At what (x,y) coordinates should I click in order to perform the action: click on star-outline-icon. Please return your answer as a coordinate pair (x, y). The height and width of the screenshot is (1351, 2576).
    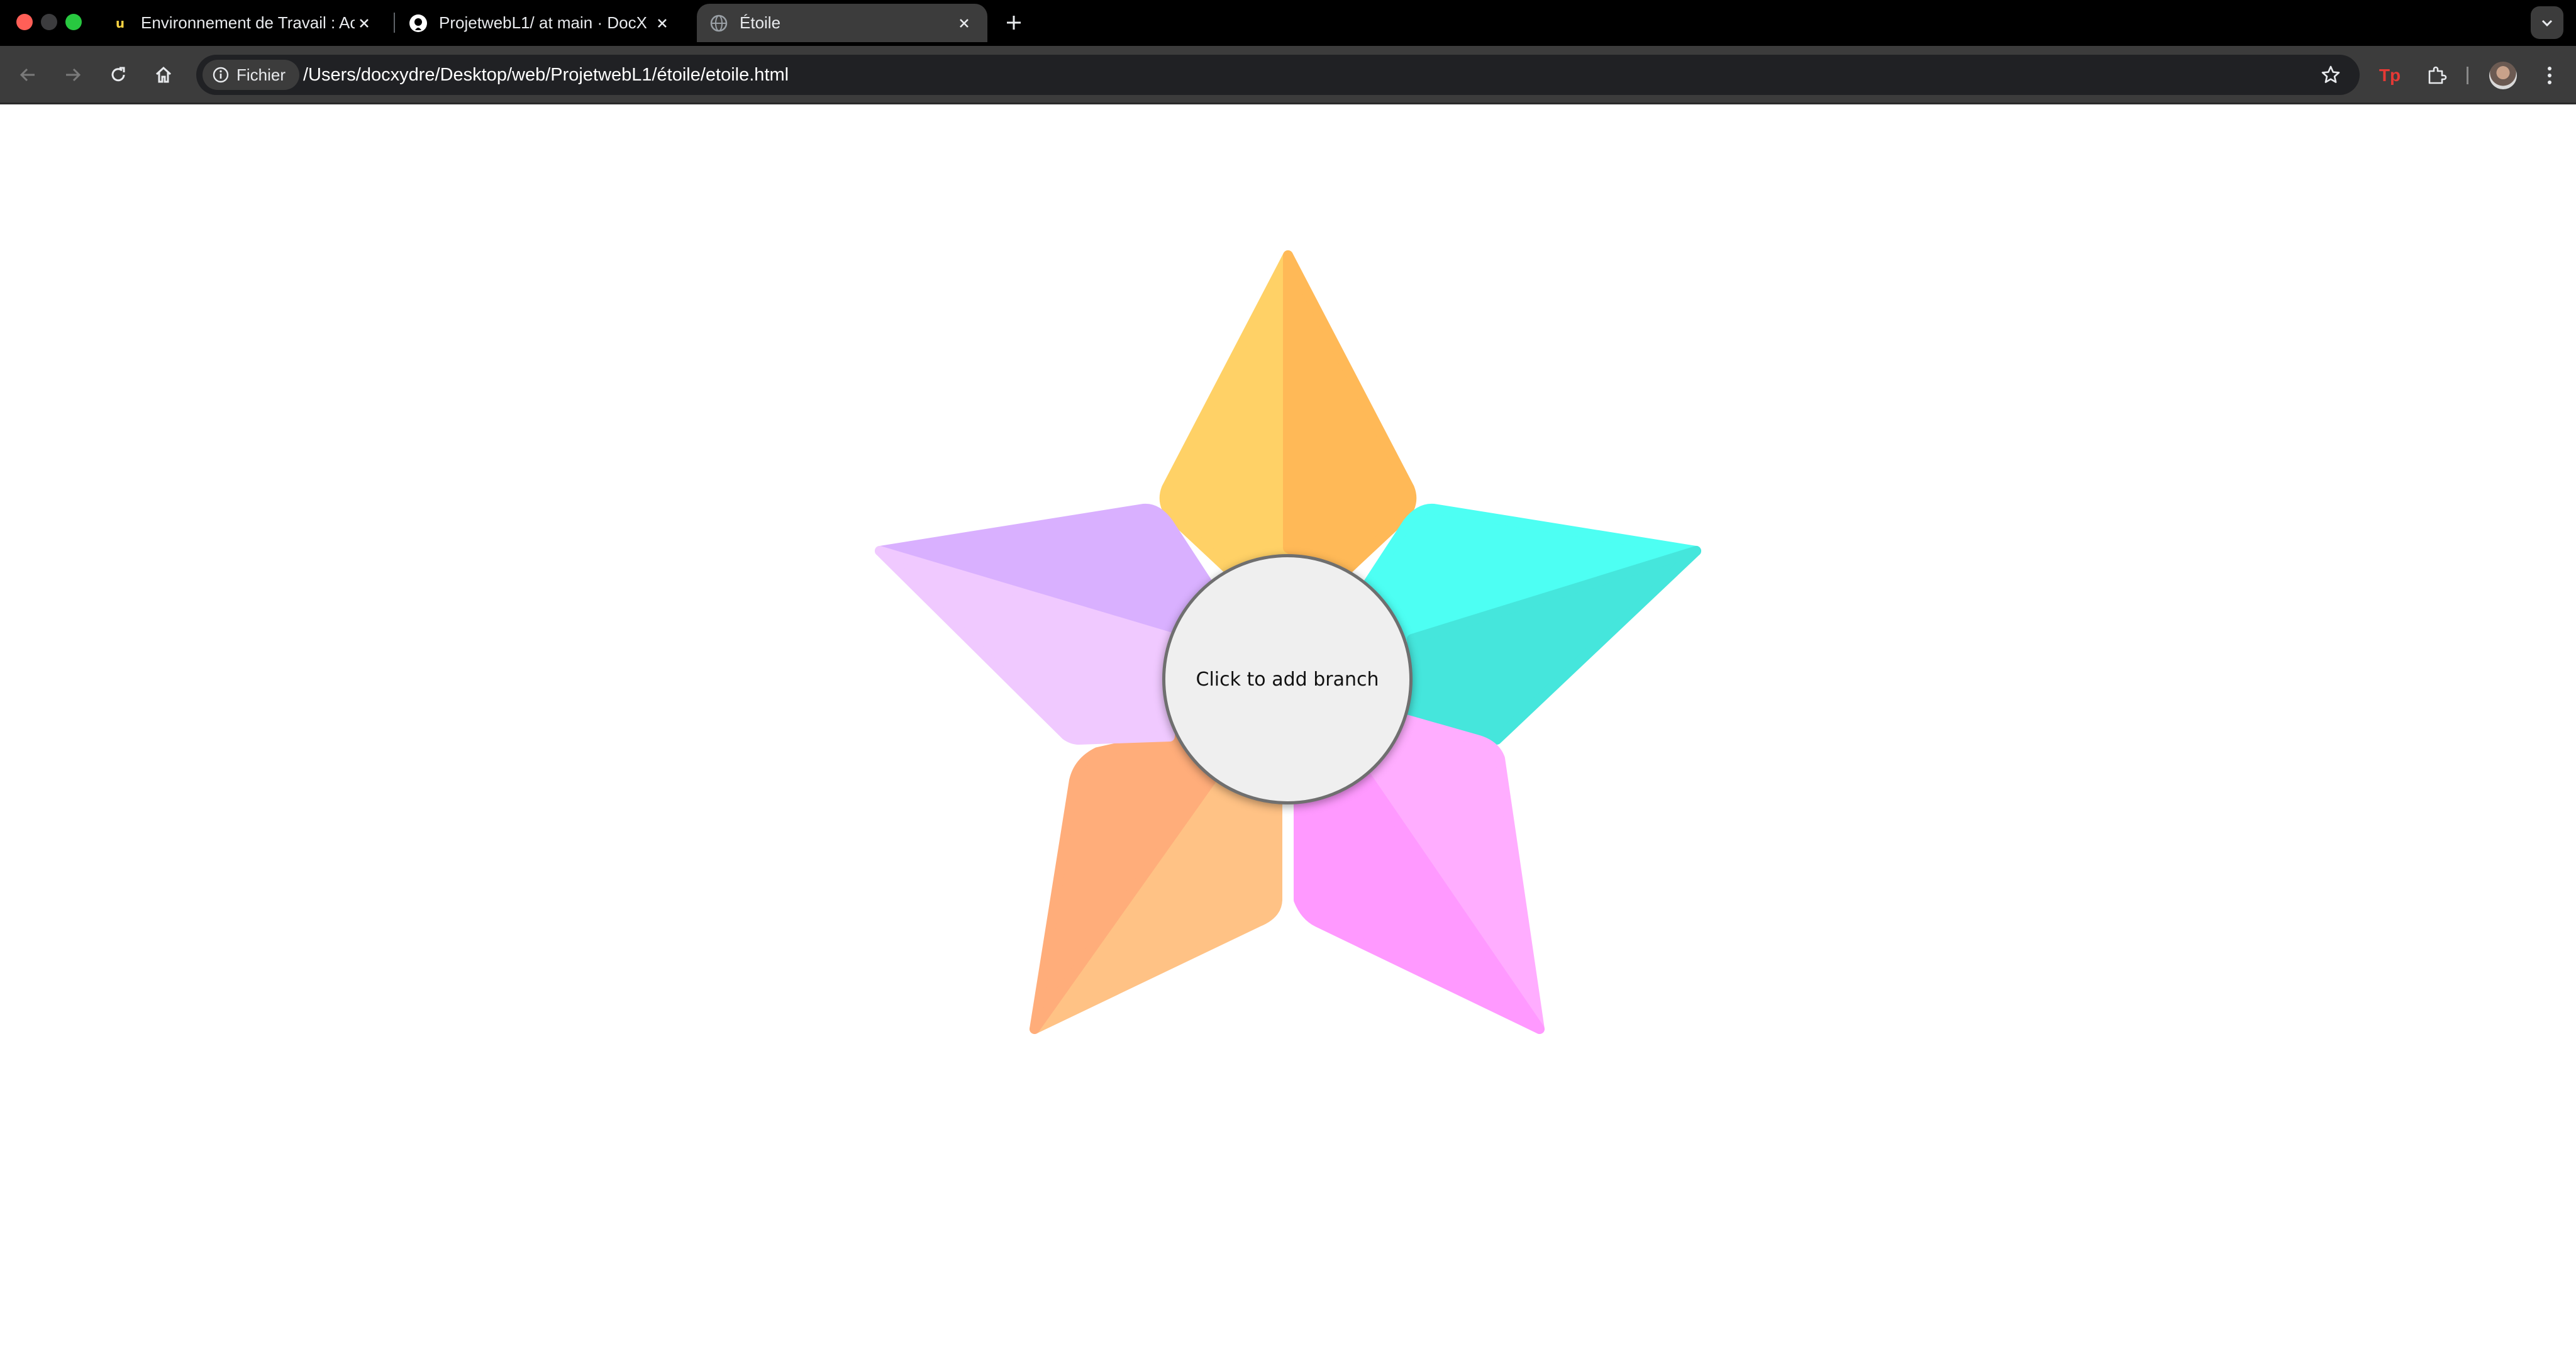
    Looking at the image, I should click on (2330, 74).